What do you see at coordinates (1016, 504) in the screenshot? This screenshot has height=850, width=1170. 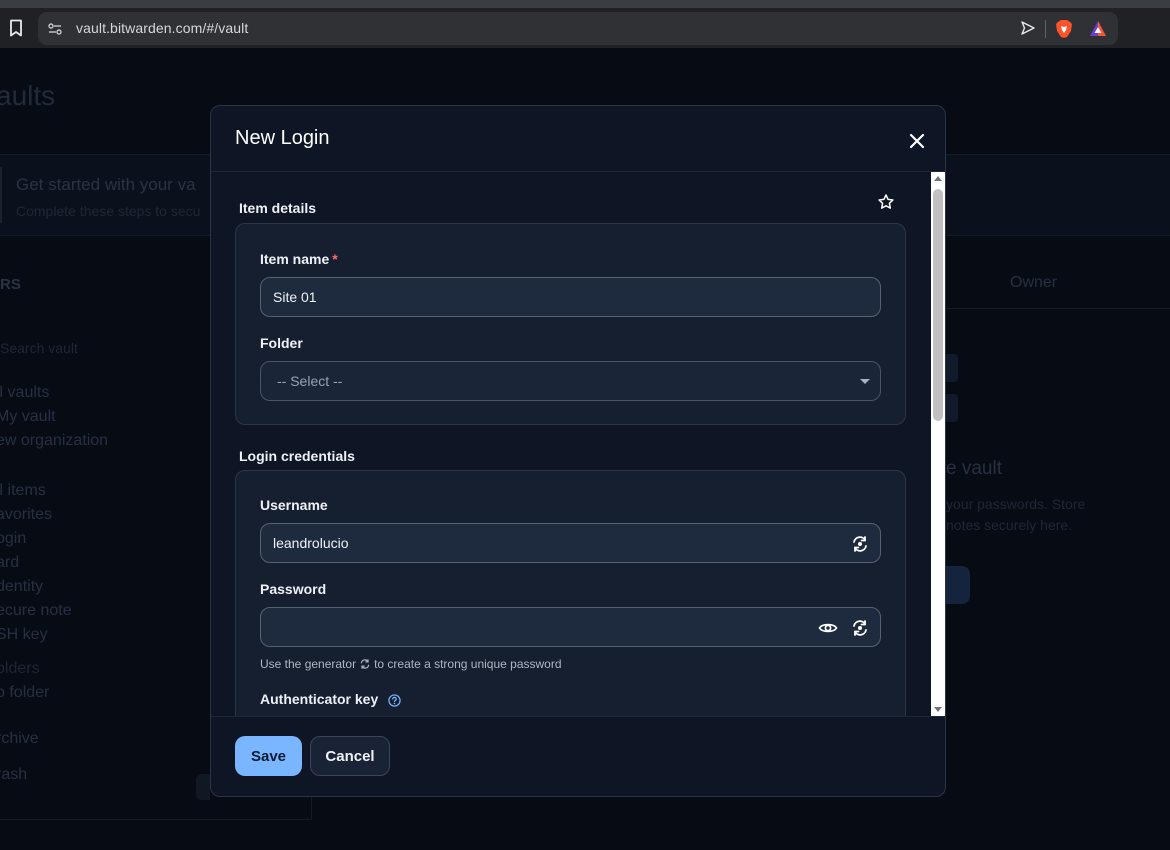 I see `empty-state-line-1: your passwords. Store` at bounding box center [1016, 504].